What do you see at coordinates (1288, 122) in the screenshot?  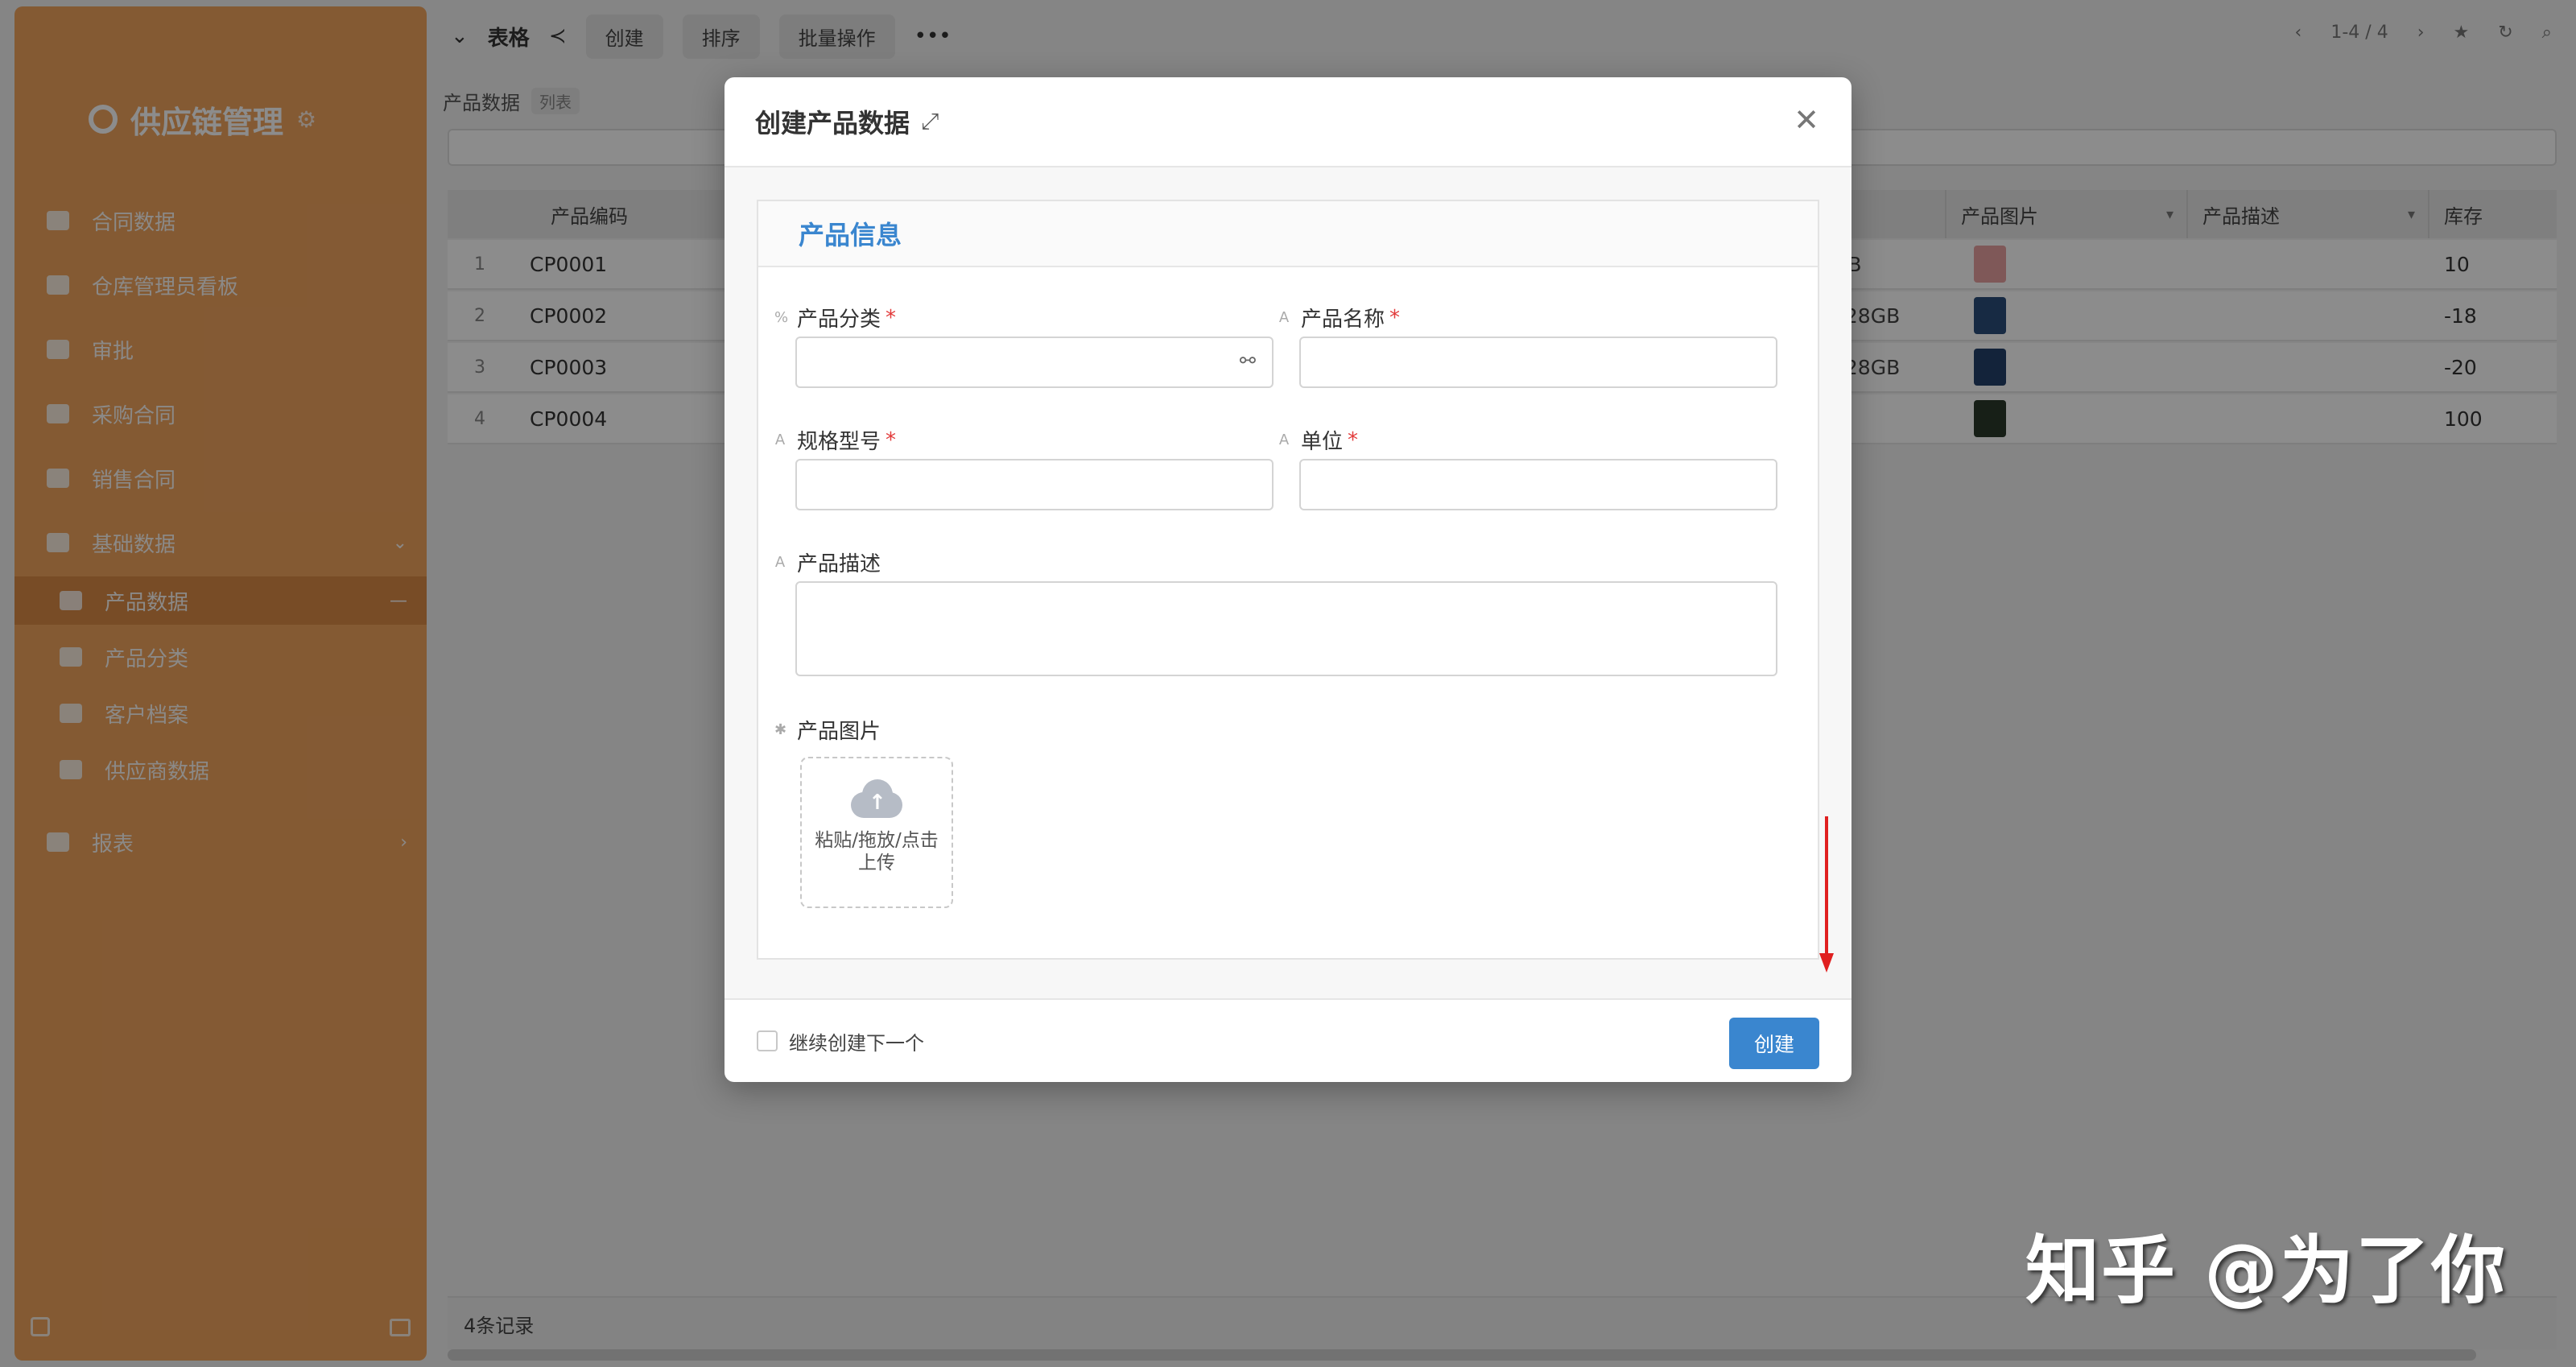 I see `dialog-header: 创建产品数据 ⤢ ✕` at bounding box center [1288, 122].